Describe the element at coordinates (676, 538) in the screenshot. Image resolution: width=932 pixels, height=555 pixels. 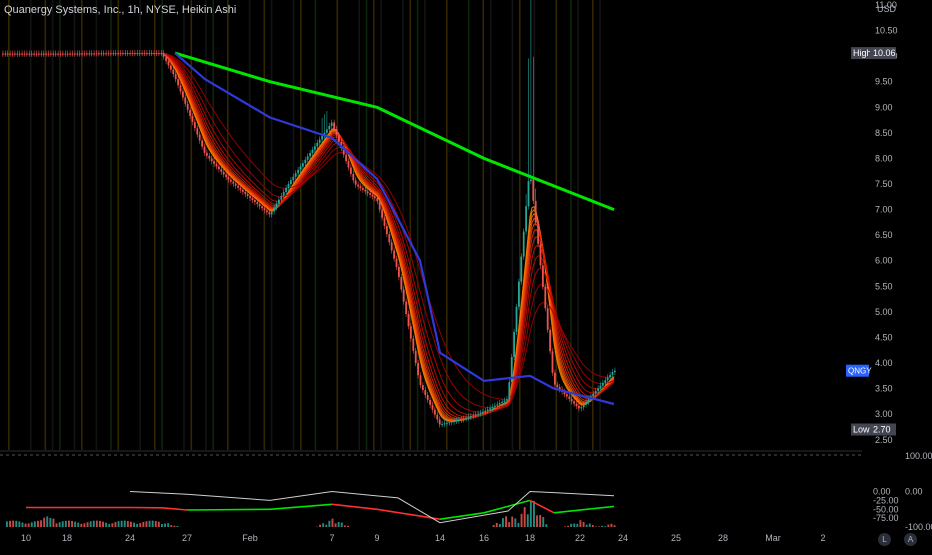
I see `time-tick-label: 25` at that location.